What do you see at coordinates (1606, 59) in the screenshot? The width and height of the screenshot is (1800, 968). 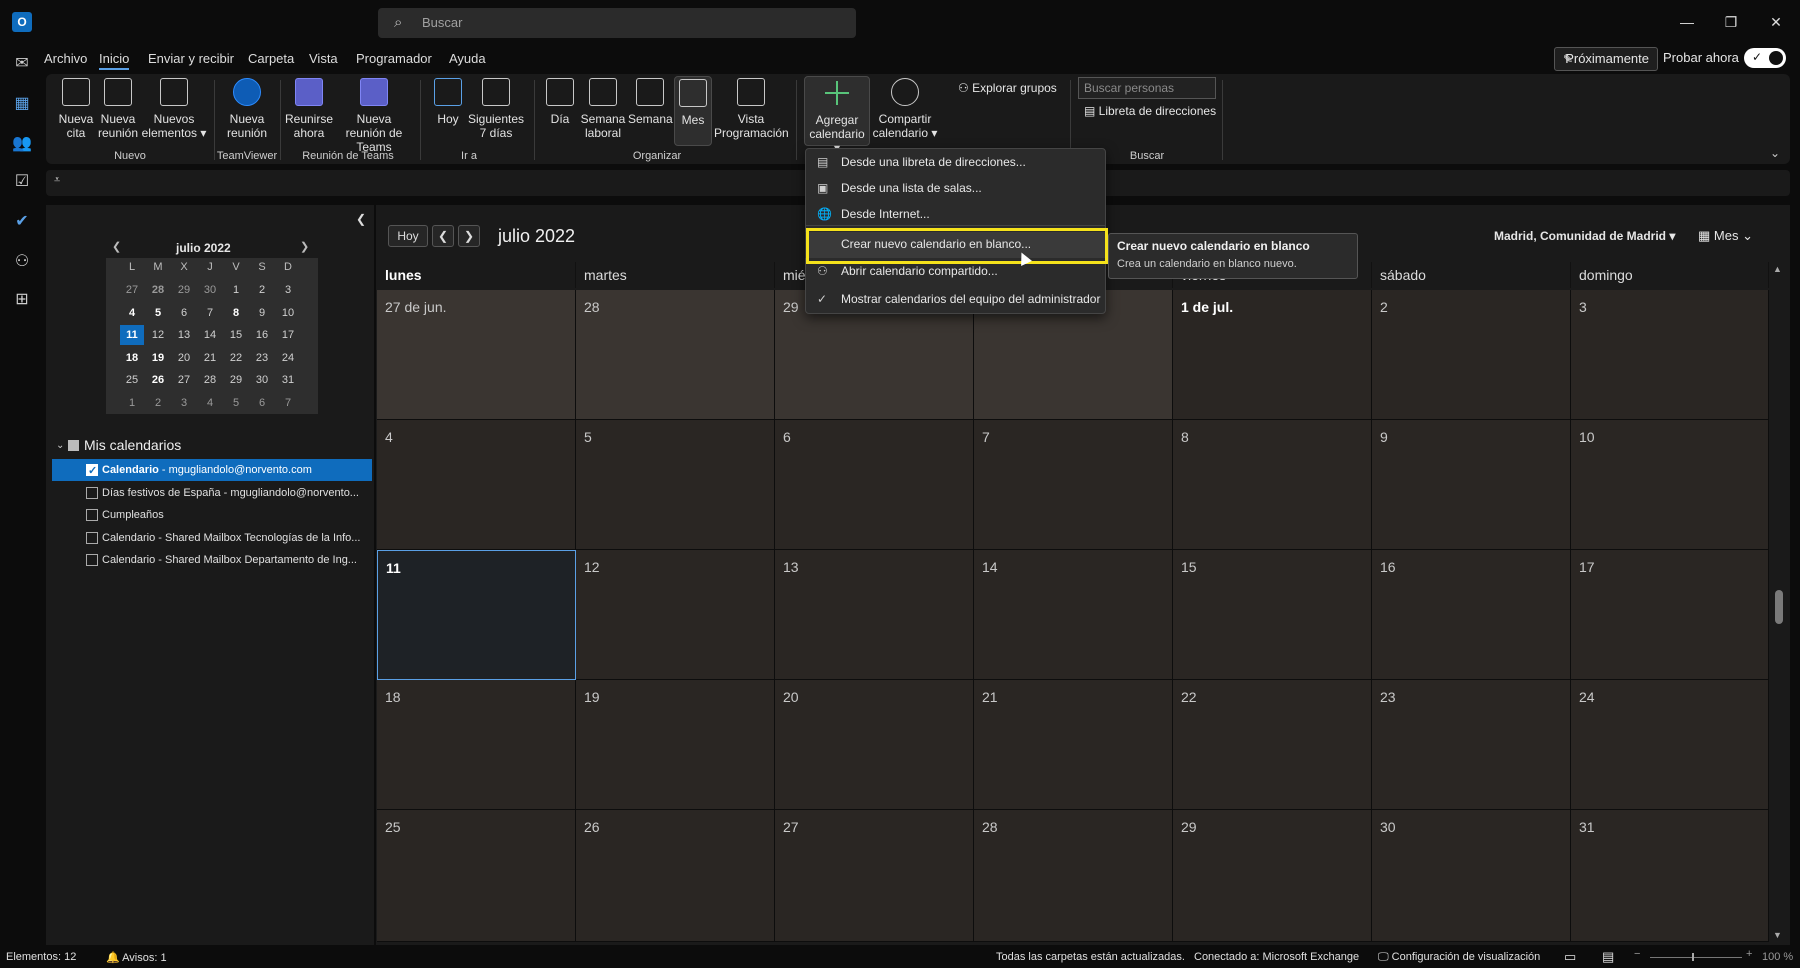 I see `coming-soon-button: ✎ Próximamente` at bounding box center [1606, 59].